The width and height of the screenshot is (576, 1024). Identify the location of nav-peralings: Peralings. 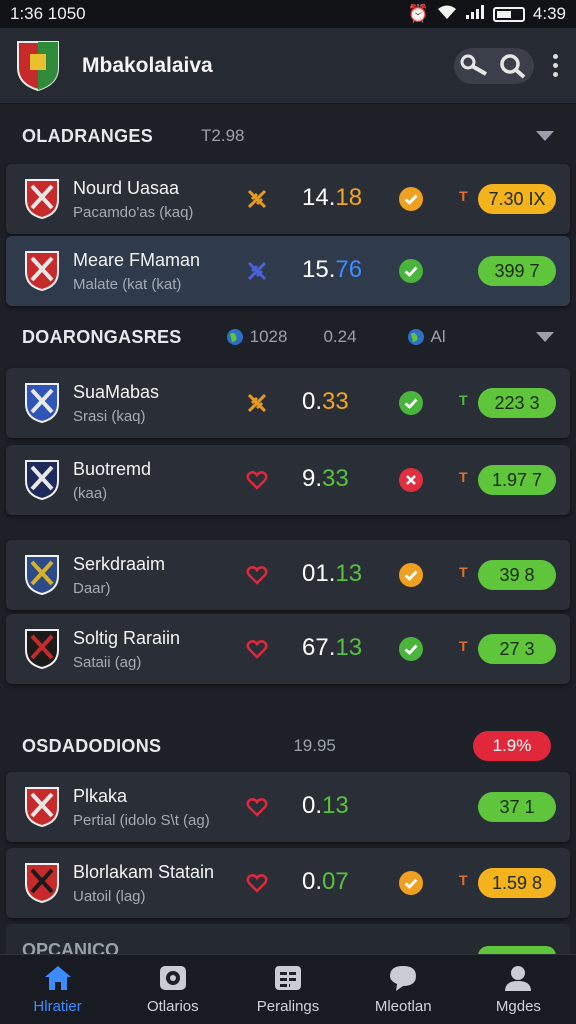
(287, 989).